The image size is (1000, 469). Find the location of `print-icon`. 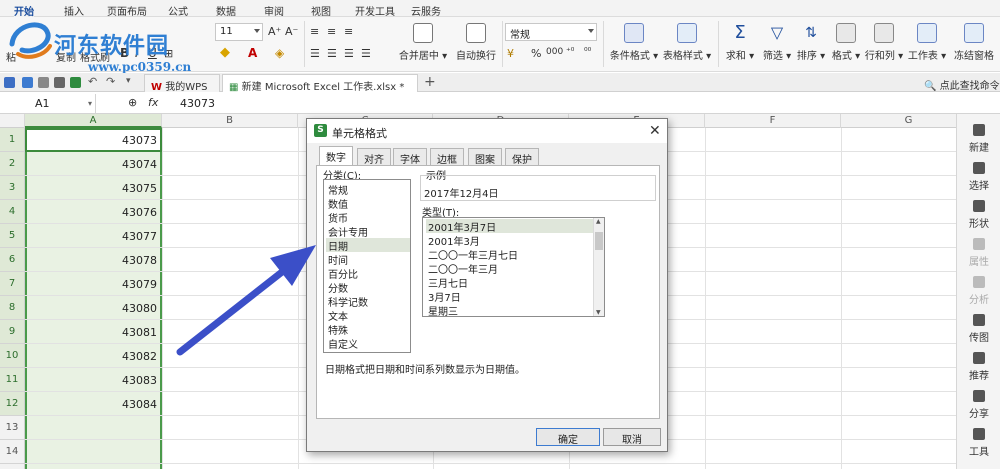

print-icon is located at coordinates (59, 82).